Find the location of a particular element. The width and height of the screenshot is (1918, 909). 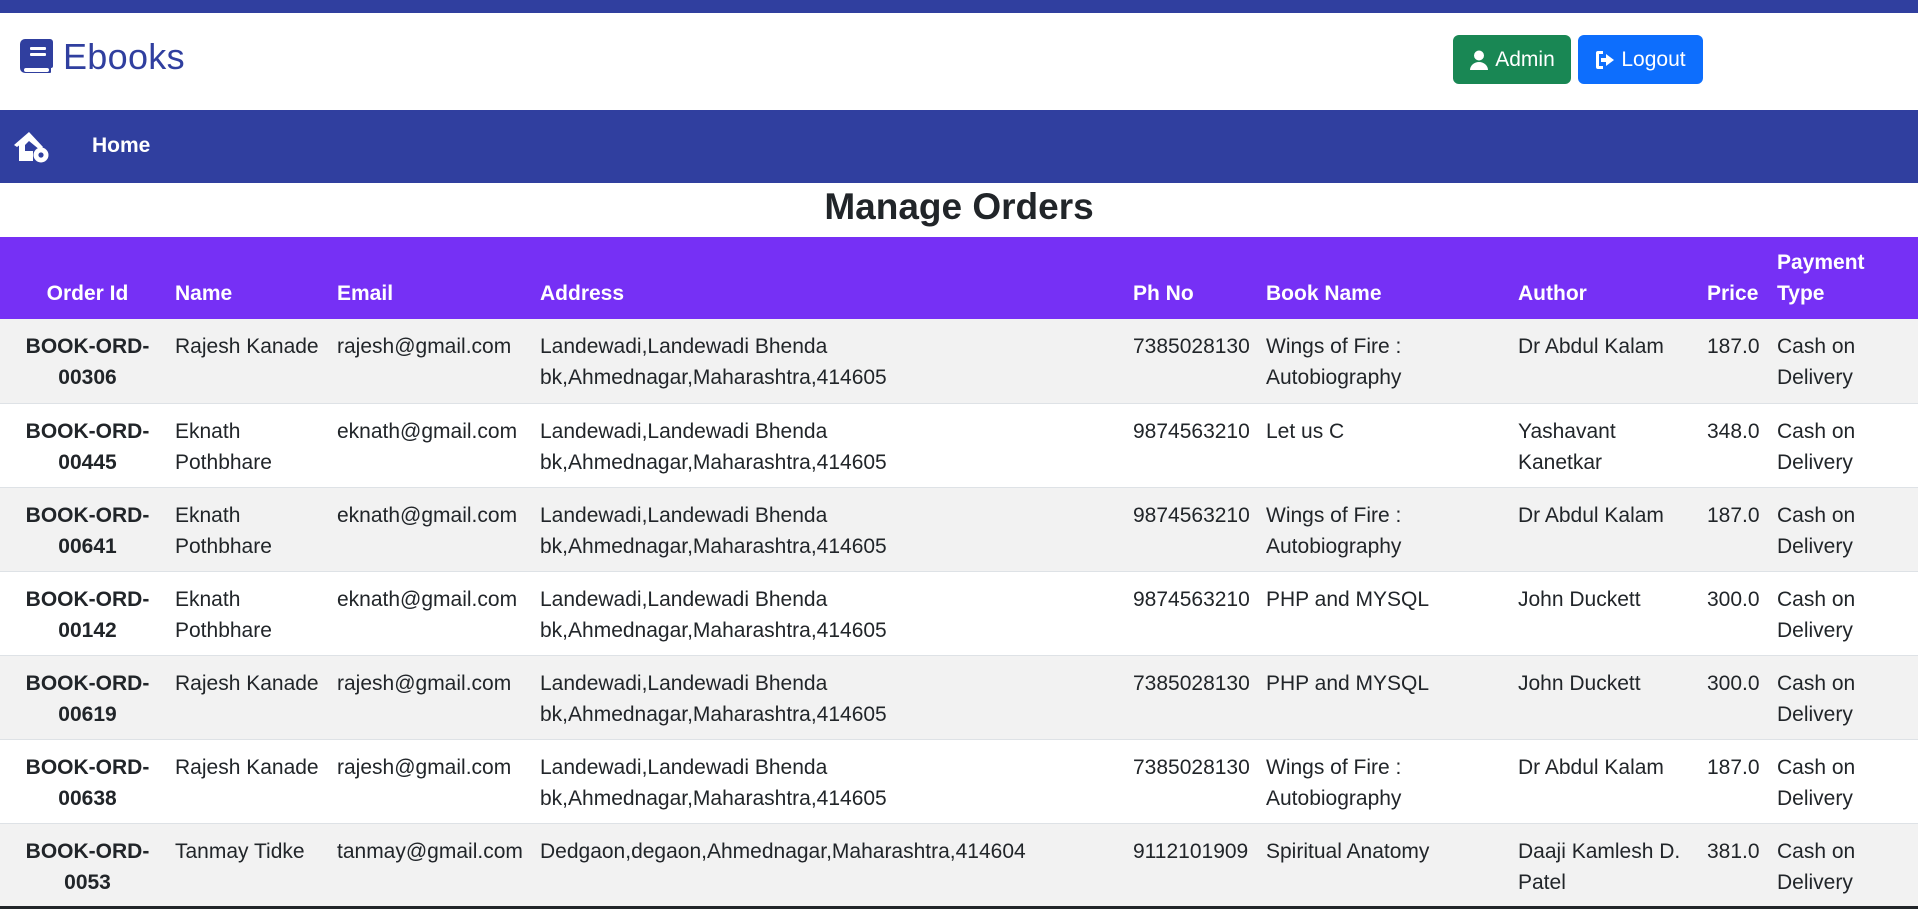

column-header-order-id: Order Id is located at coordinates (87, 293).